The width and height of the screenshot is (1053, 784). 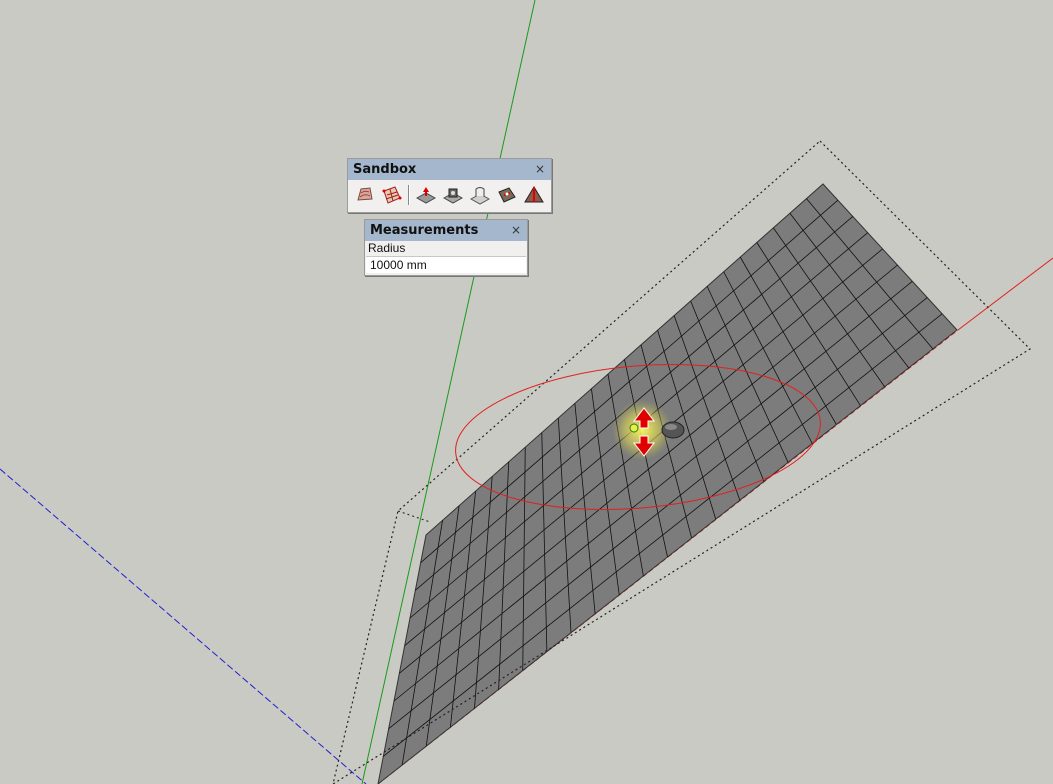 What do you see at coordinates (387, 248) in the screenshot?
I see `measurement-label: Radius` at bounding box center [387, 248].